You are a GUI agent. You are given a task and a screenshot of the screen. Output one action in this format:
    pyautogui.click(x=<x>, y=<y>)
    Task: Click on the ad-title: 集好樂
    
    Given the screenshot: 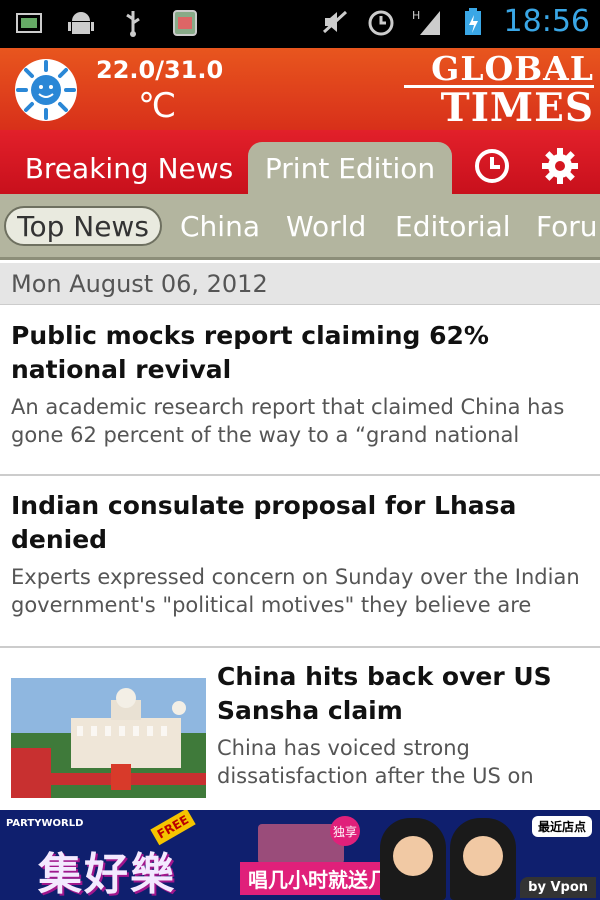 What is the action you would take?
    pyautogui.click(x=107, y=874)
    